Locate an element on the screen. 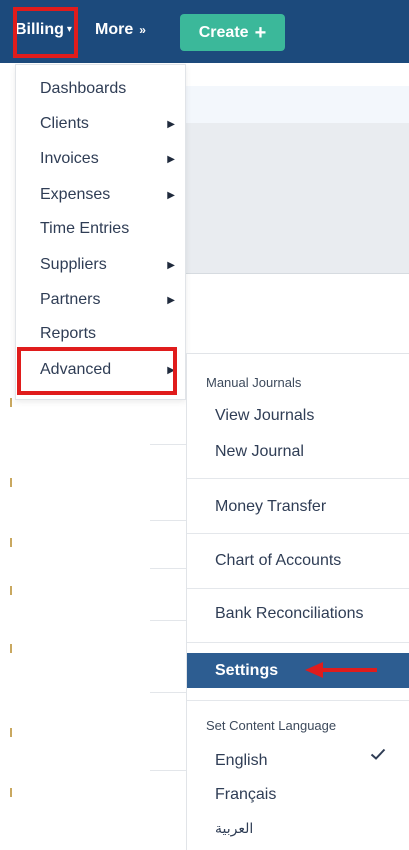 The height and width of the screenshot is (850, 409). double-chevron-down-icon: » is located at coordinates (142, 30).